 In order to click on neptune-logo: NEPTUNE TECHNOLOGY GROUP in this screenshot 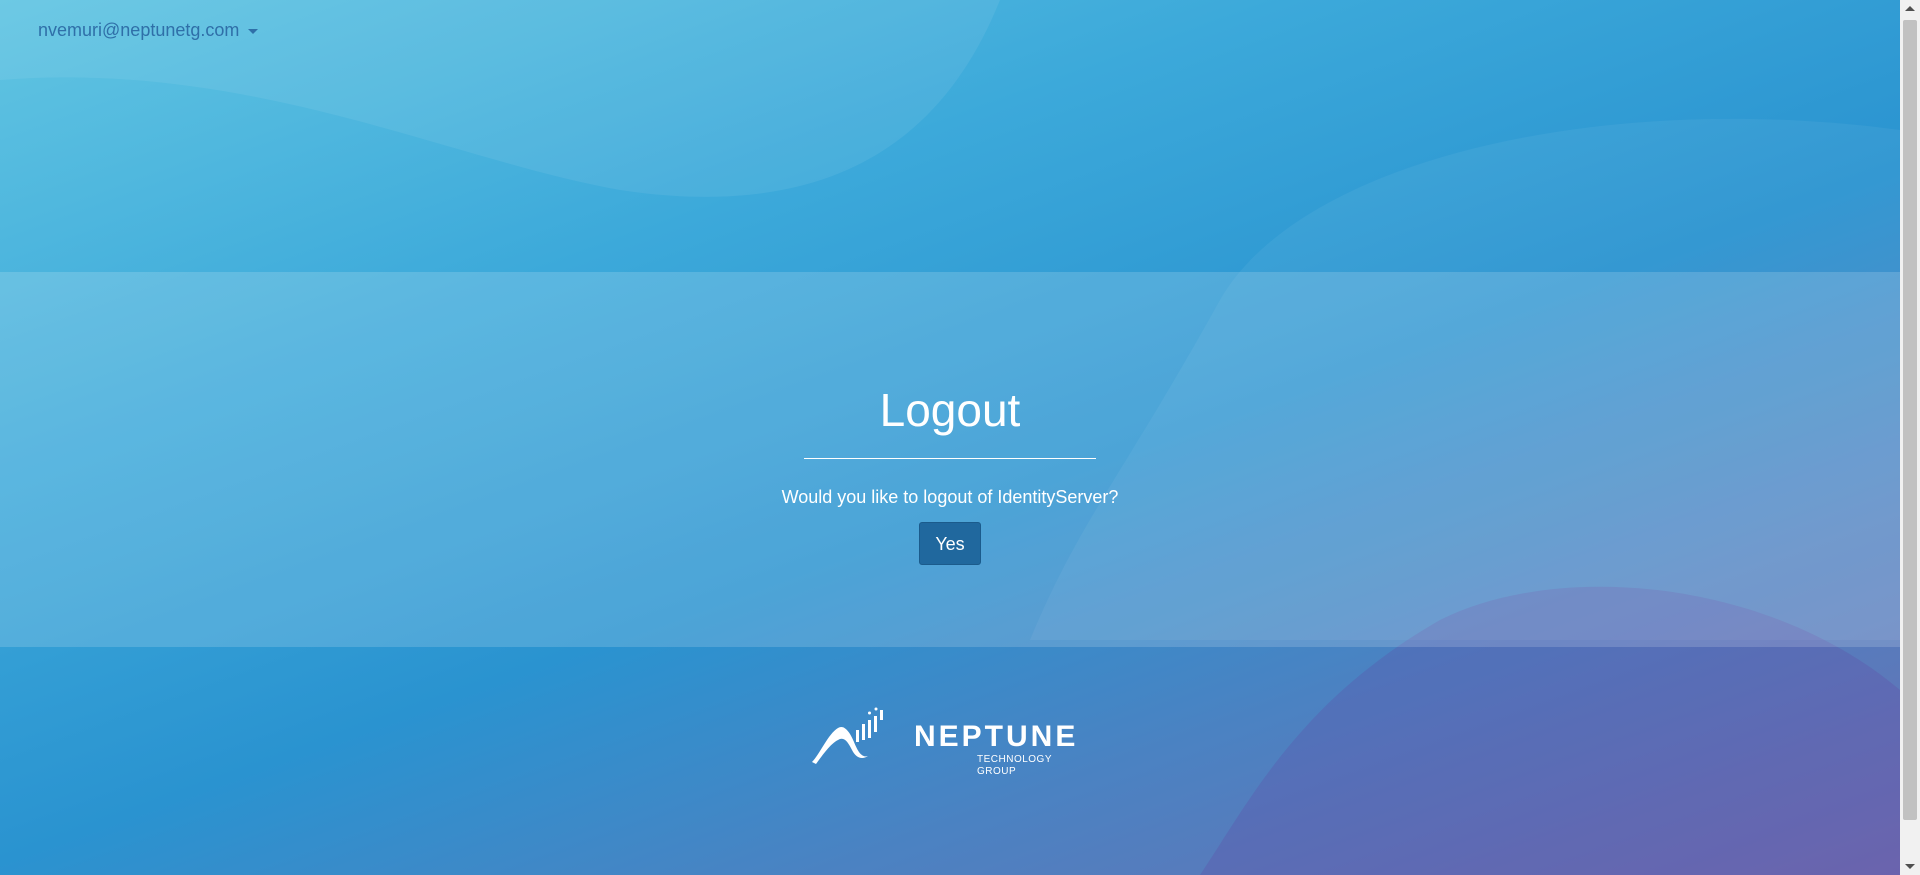, I will do `click(950, 741)`.